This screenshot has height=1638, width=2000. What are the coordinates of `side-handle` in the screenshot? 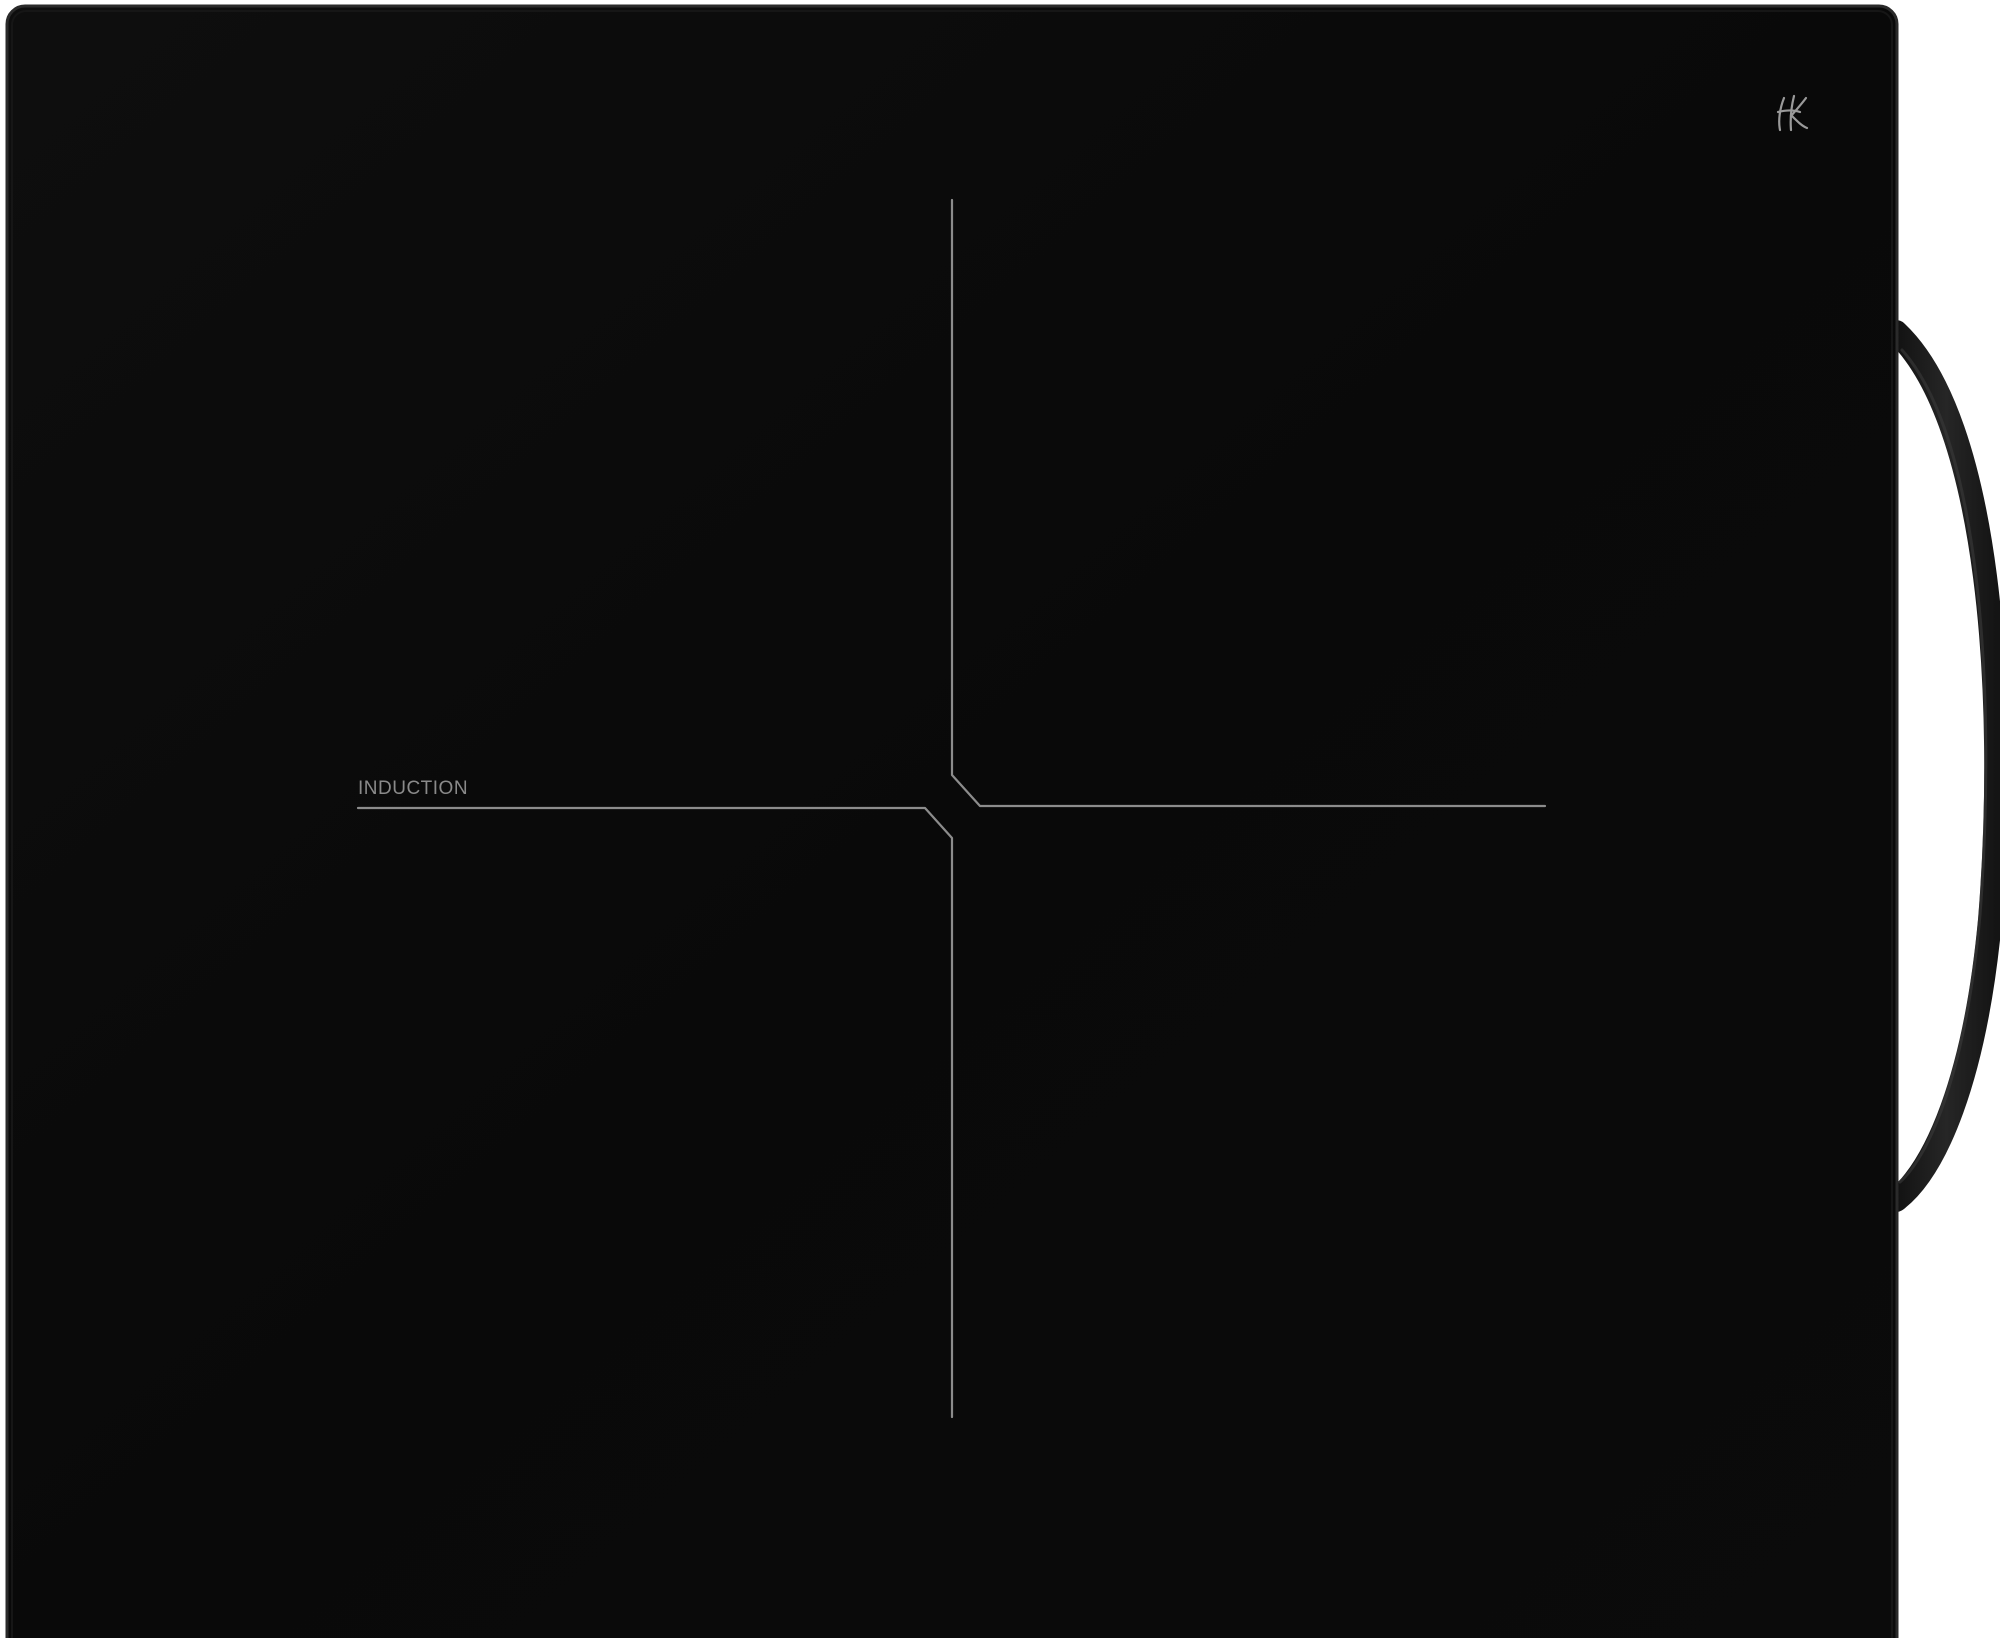 It's located at (1942, 766).